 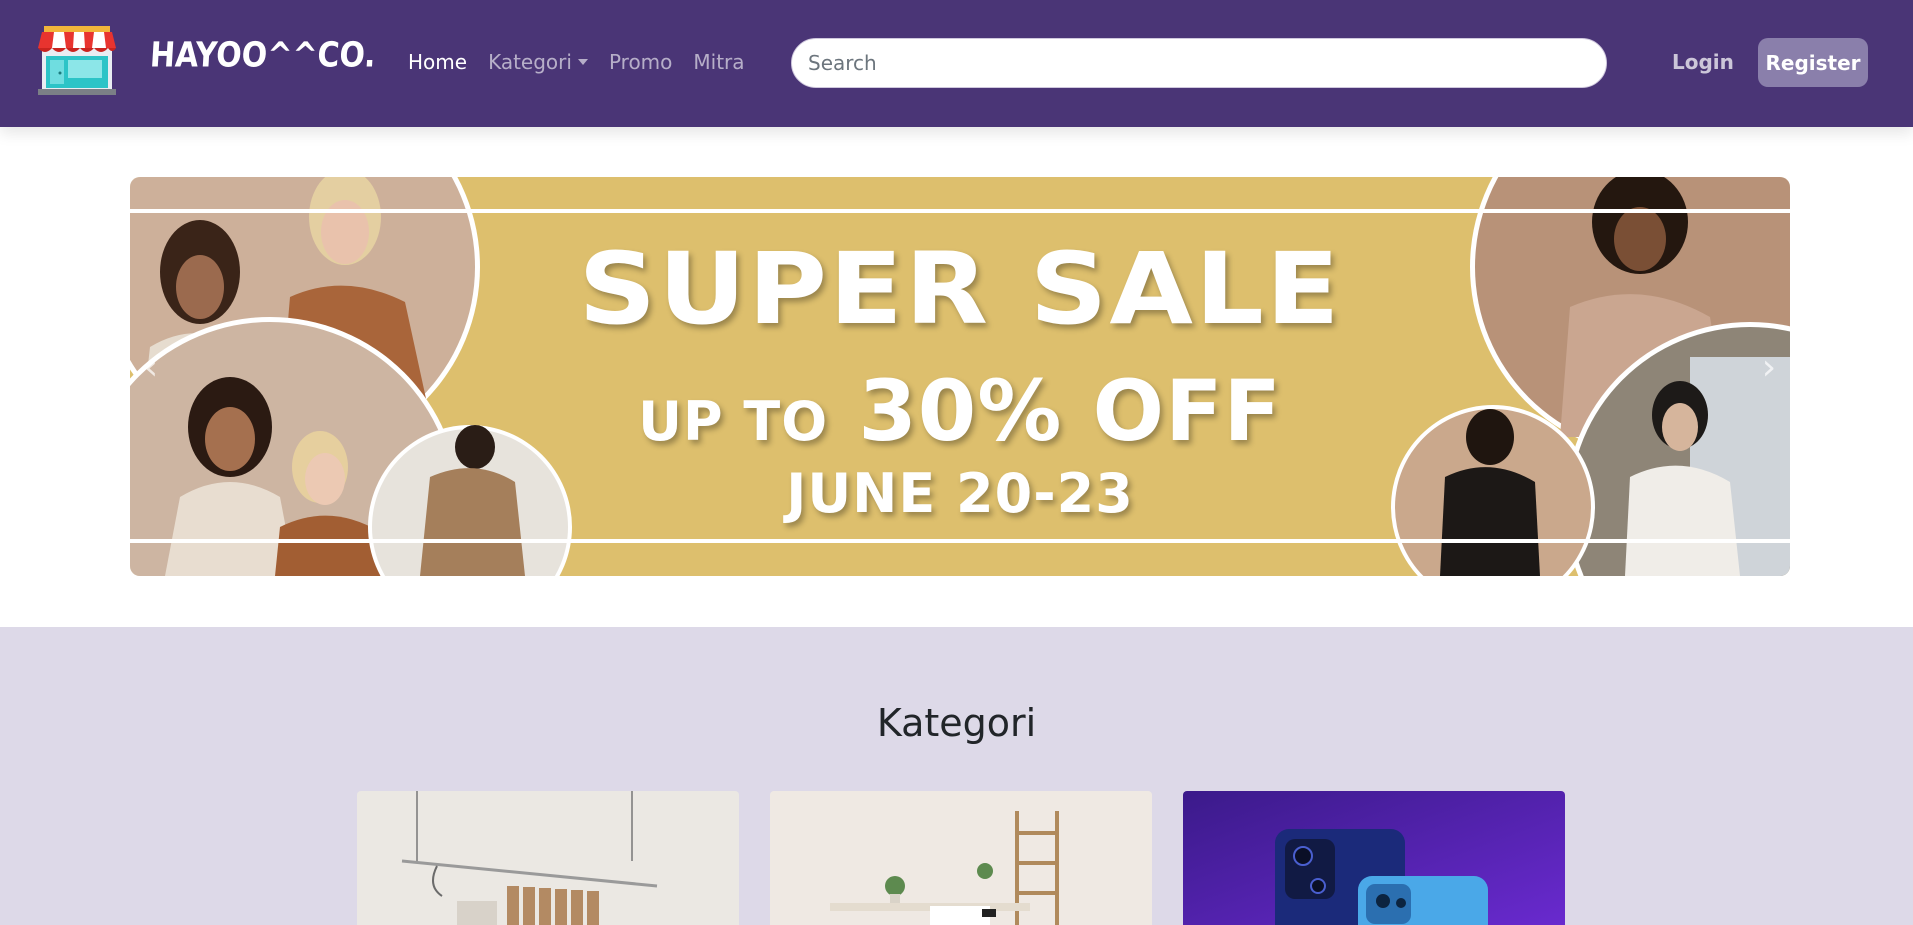 What do you see at coordinates (960, 211) in the screenshot?
I see `banner-top-rule` at bounding box center [960, 211].